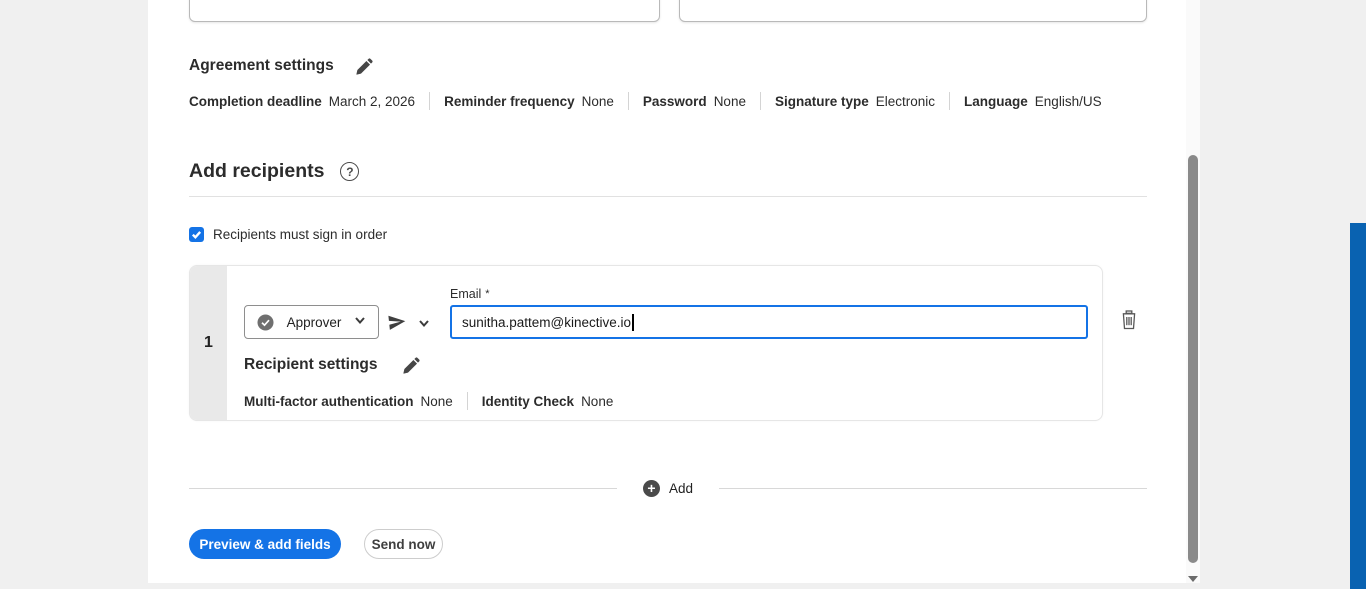 The height and width of the screenshot is (589, 1366). Describe the element at coordinates (547, 401) in the screenshot. I see `setting-identity-check: Identity Check None` at that location.